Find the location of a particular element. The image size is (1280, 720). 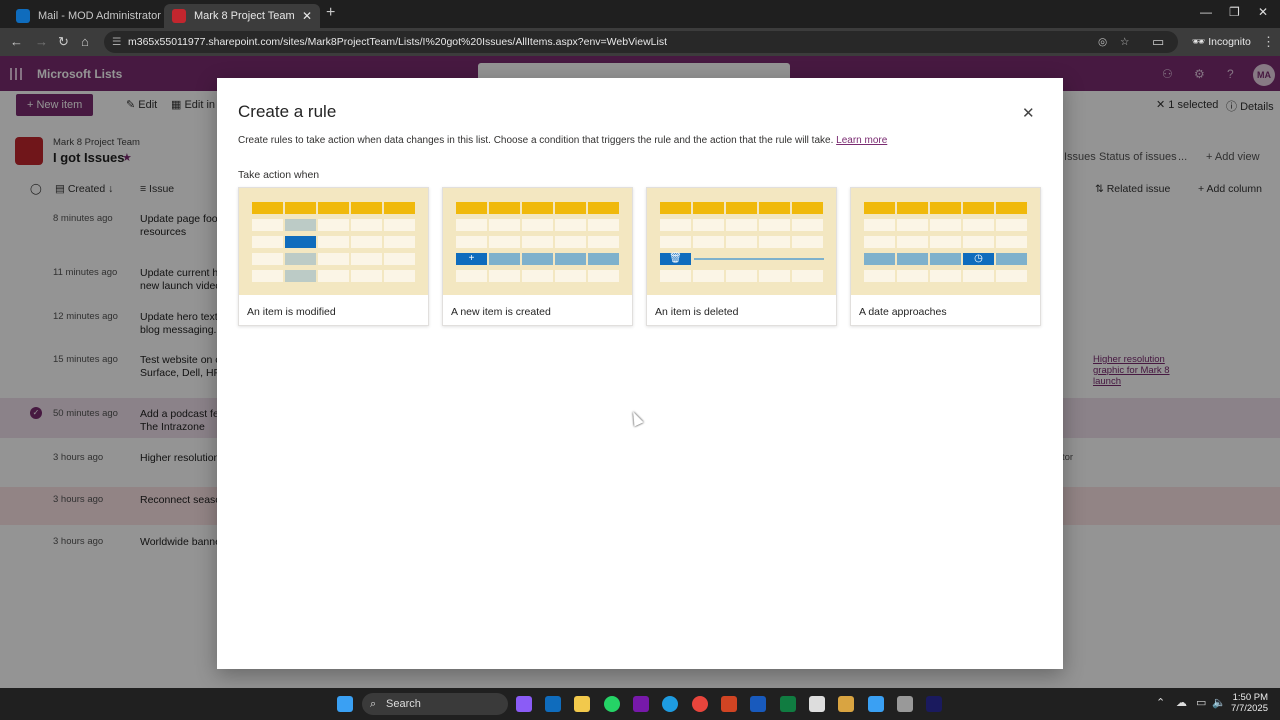

option-label: An item is deleted is located at coordinates (697, 312).